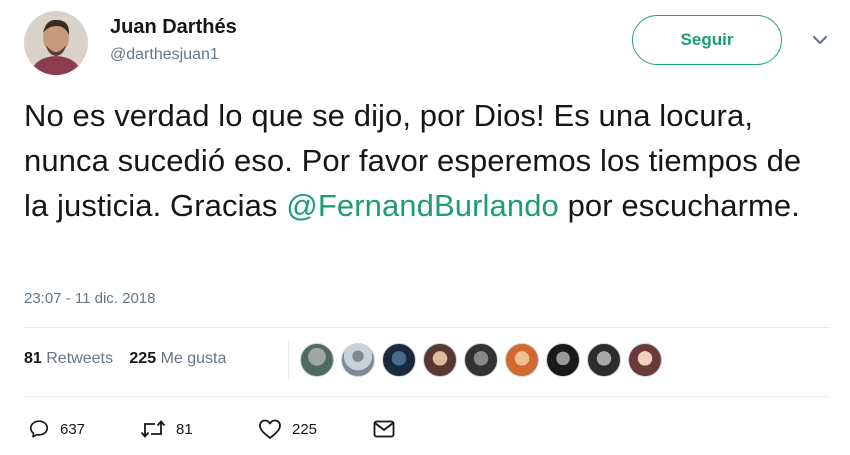 This screenshot has width=850, height=455. I want to click on user-handle: @darthesjuan1, so click(164, 55).